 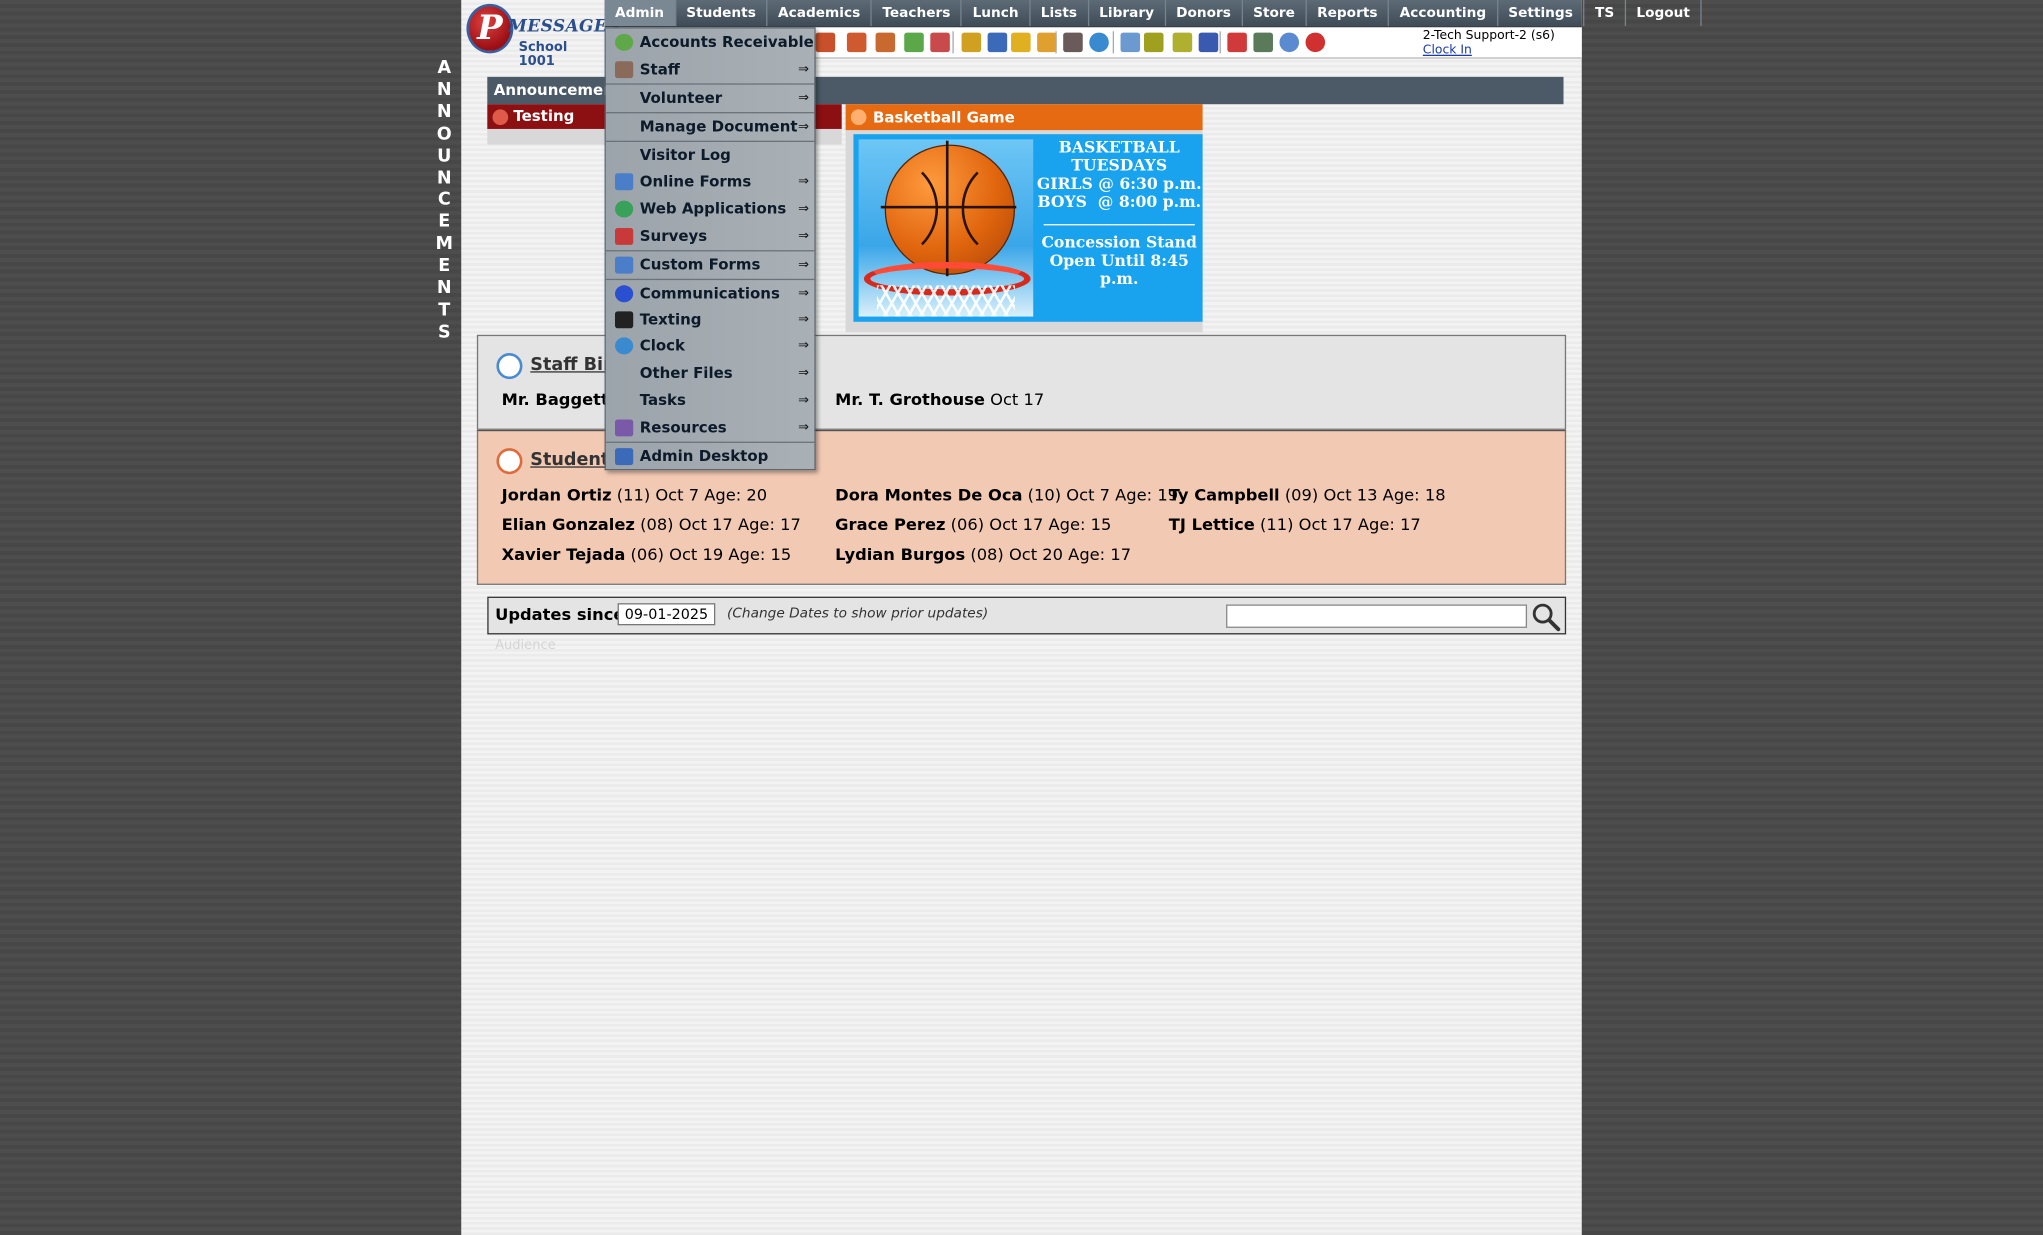 I want to click on vertical-title-letter: N, so click(x=444, y=178).